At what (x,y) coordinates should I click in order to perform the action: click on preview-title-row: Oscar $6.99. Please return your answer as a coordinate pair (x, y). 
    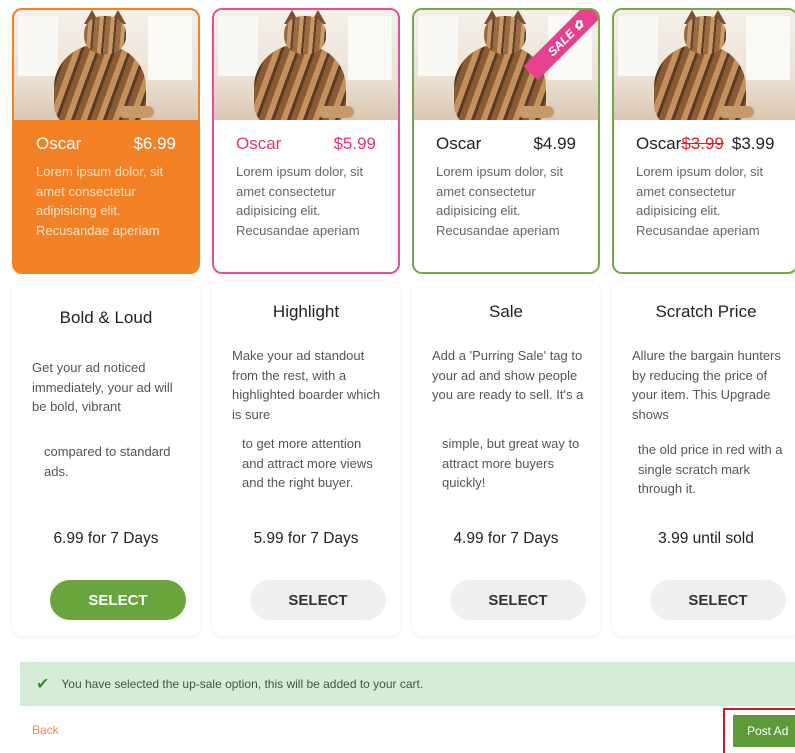
    Looking at the image, I should click on (106, 137).